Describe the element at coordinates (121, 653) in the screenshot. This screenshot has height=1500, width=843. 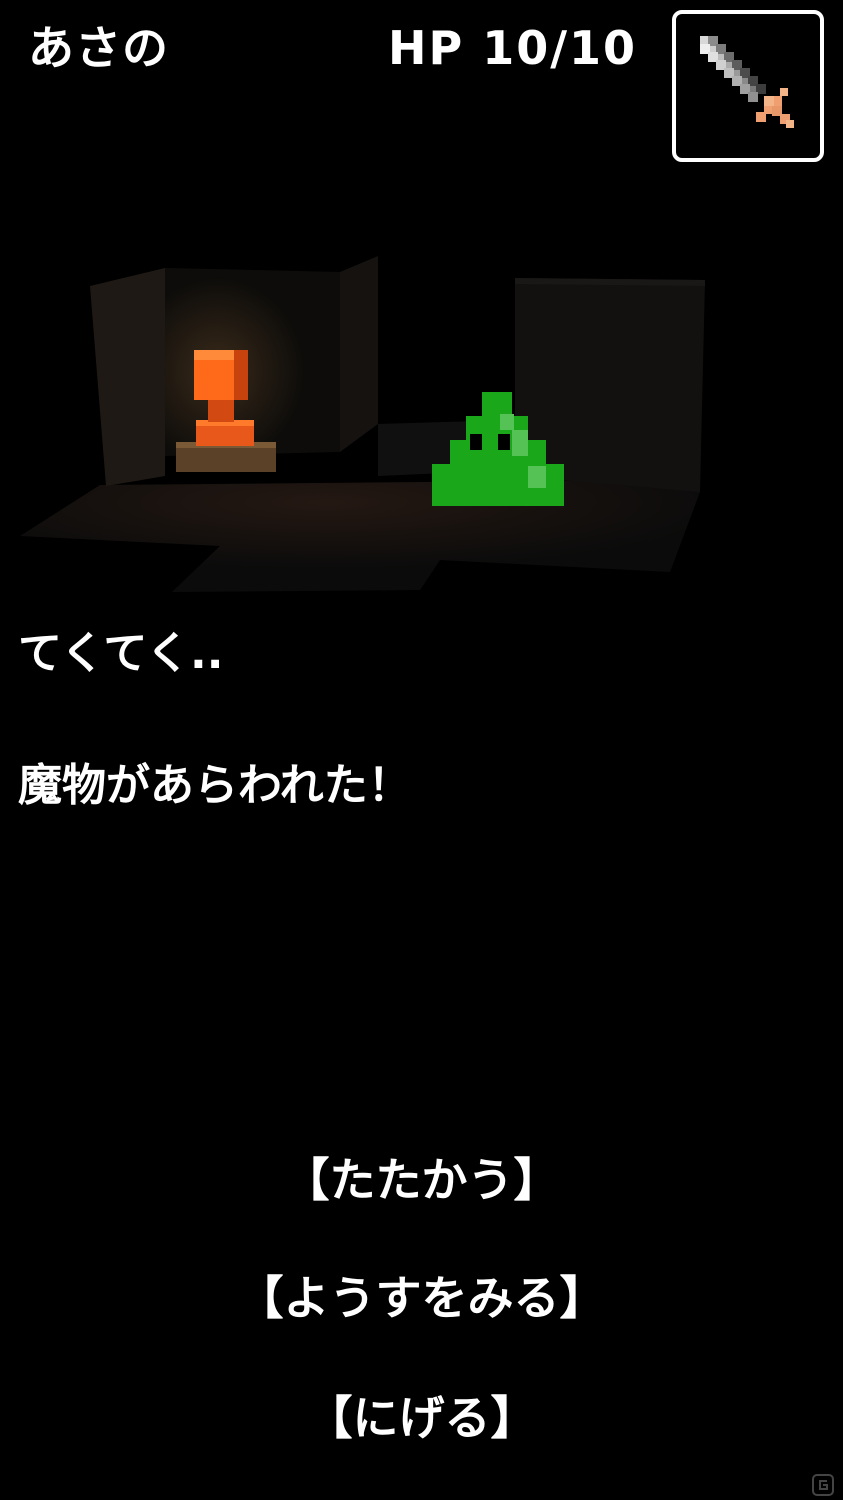
I see `walk-message: てくてく..` at that location.